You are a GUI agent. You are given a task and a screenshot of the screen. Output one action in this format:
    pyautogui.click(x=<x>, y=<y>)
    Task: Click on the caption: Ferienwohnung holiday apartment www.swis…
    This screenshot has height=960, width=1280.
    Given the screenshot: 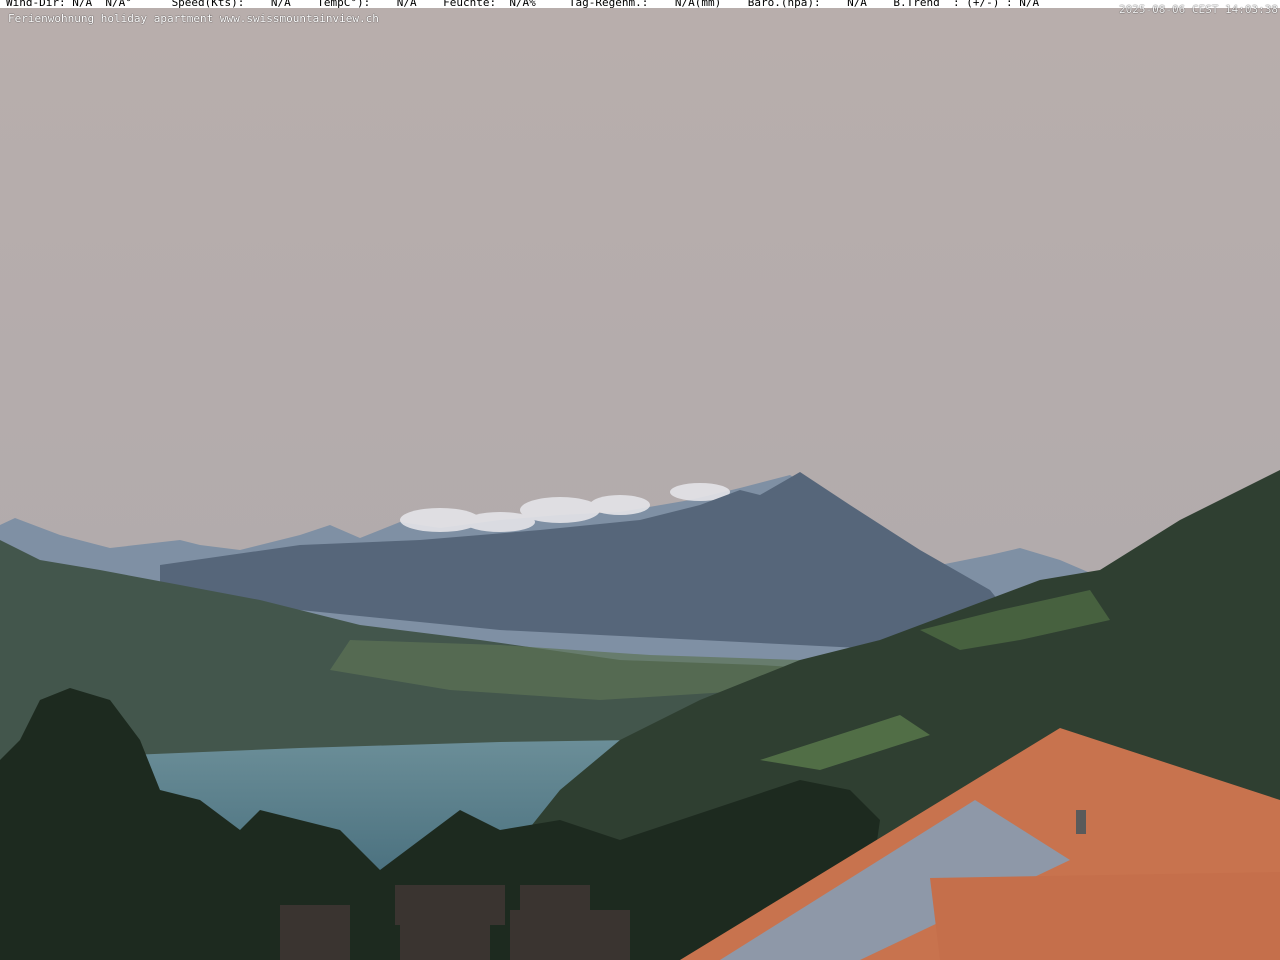 What is the action you would take?
    pyautogui.click(x=193, y=18)
    